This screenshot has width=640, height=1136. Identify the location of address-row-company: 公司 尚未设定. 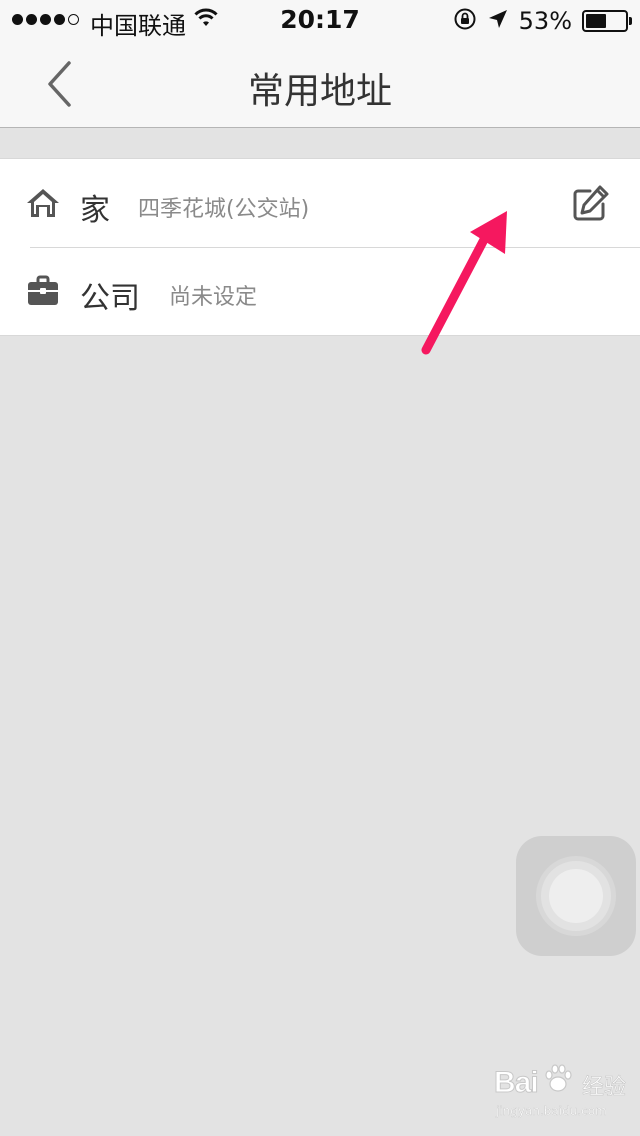
(320, 291).